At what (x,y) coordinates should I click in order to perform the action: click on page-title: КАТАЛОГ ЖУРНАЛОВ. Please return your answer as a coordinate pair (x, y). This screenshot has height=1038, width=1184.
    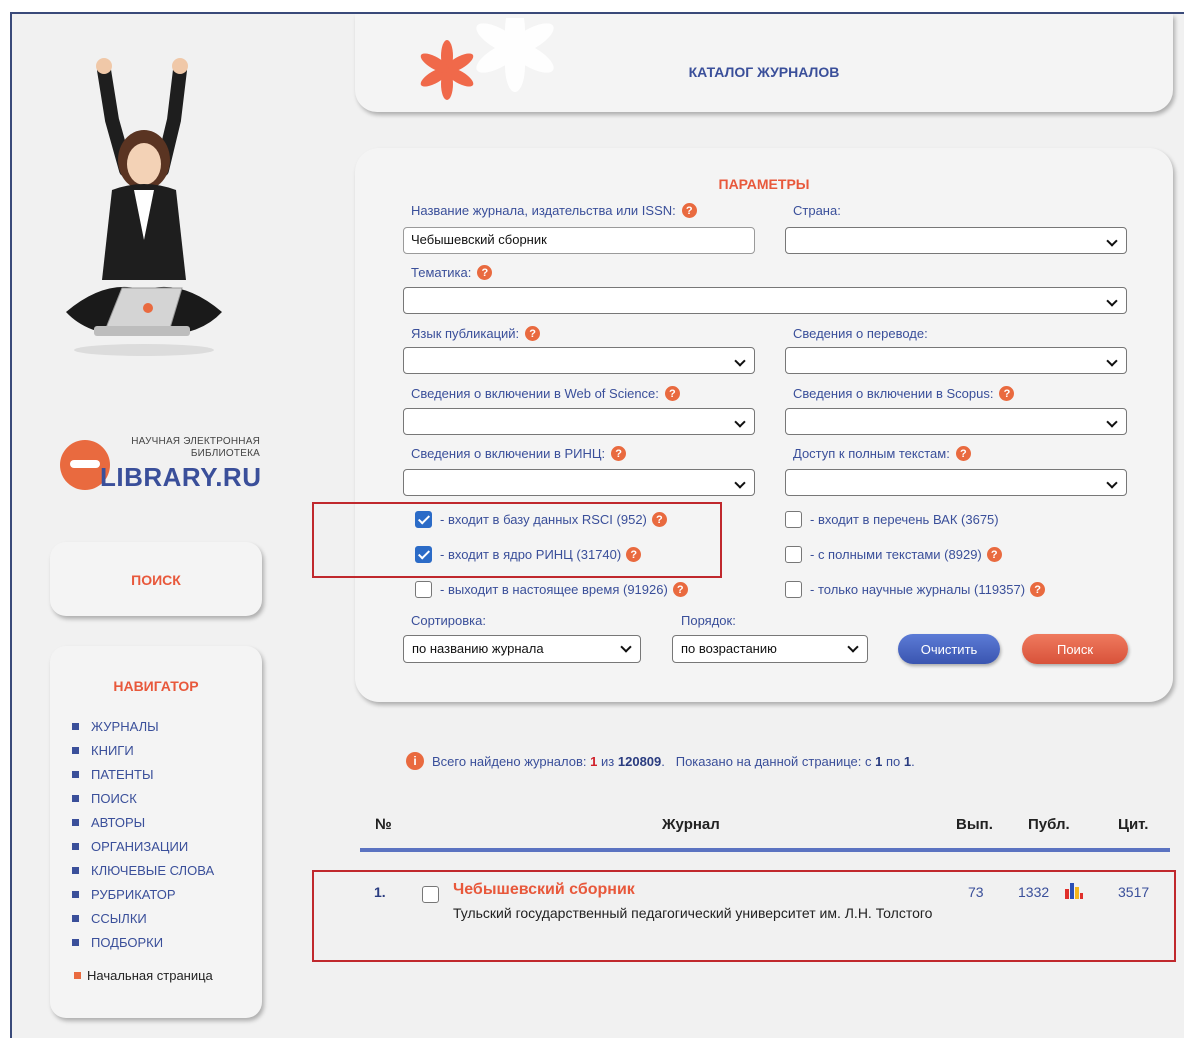
    Looking at the image, I should click on (764, 72).